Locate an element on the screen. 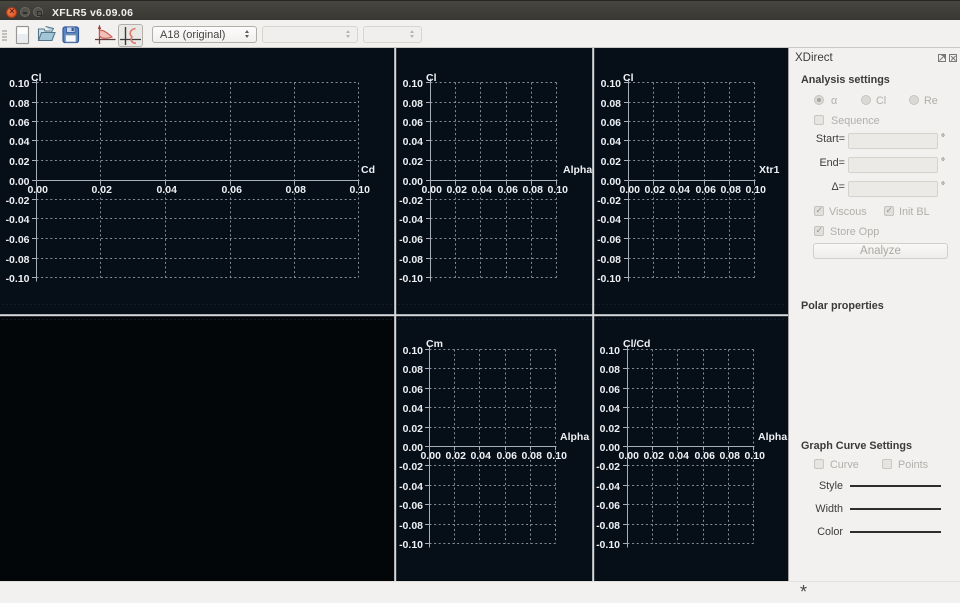 The image size is (960, 603). svg-text: Xtr1 is located at coordinates (769, 170).